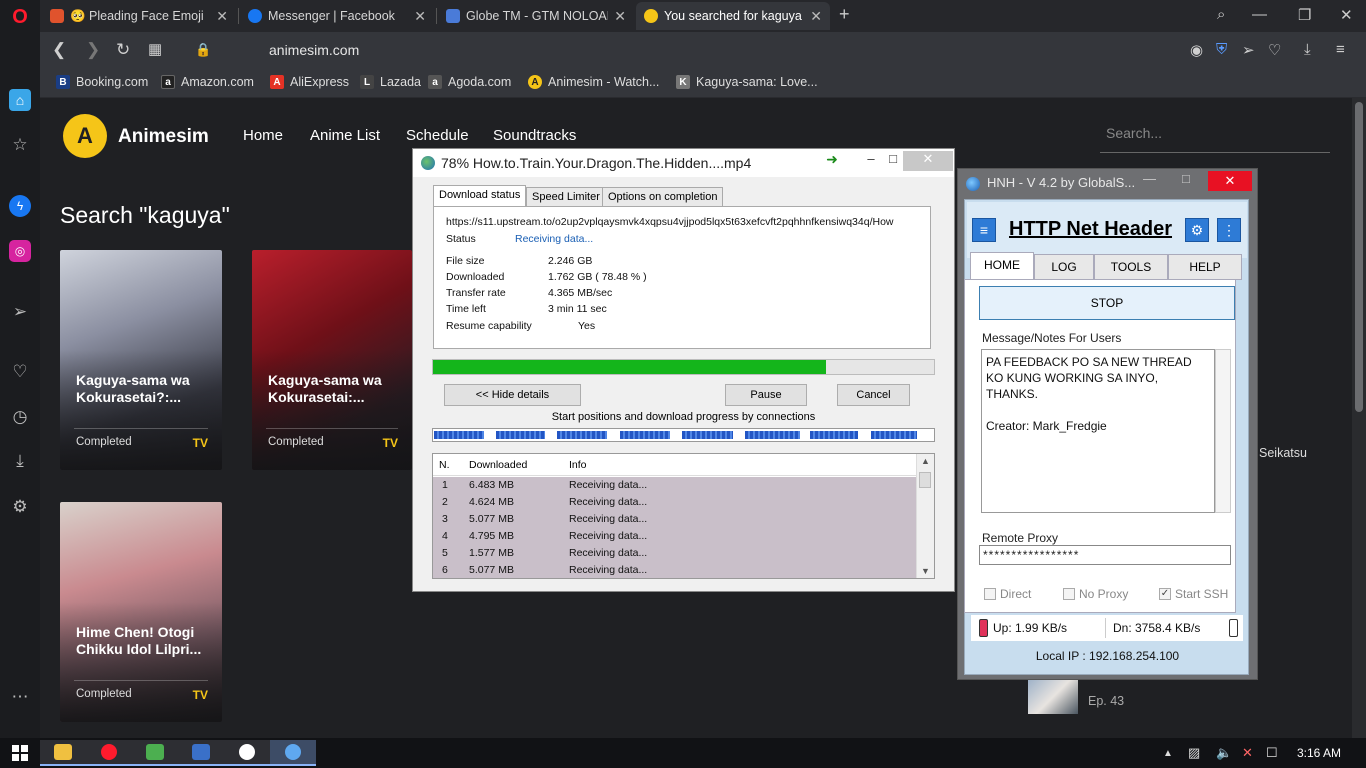  Describe the element at coordinates (155, 49) in the screenshot. I see `tabs-grid-icon: ▦` at that location.